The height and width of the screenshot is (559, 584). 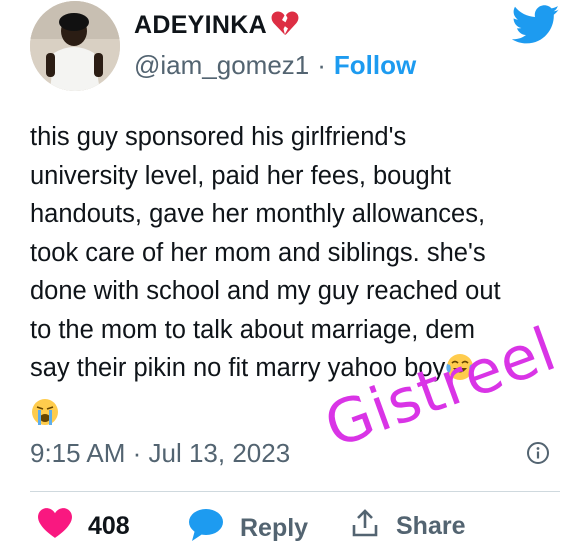 I want to click on share-button: Share, so click(x=407, y=526).